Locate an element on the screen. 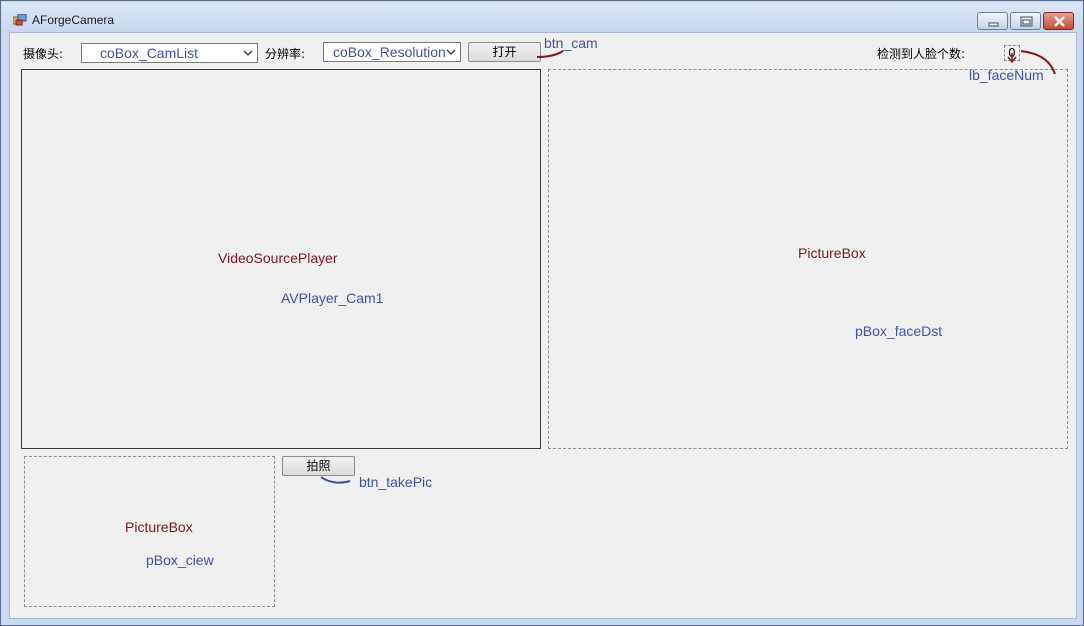 This screenshot has height=626, width=1084. maximize-button is located at coordinates (1025, 21).